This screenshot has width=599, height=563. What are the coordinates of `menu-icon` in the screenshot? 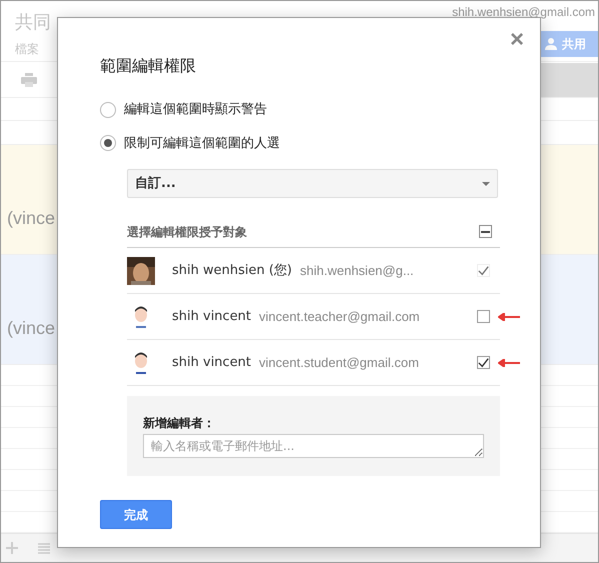 It's located at (44, 548).